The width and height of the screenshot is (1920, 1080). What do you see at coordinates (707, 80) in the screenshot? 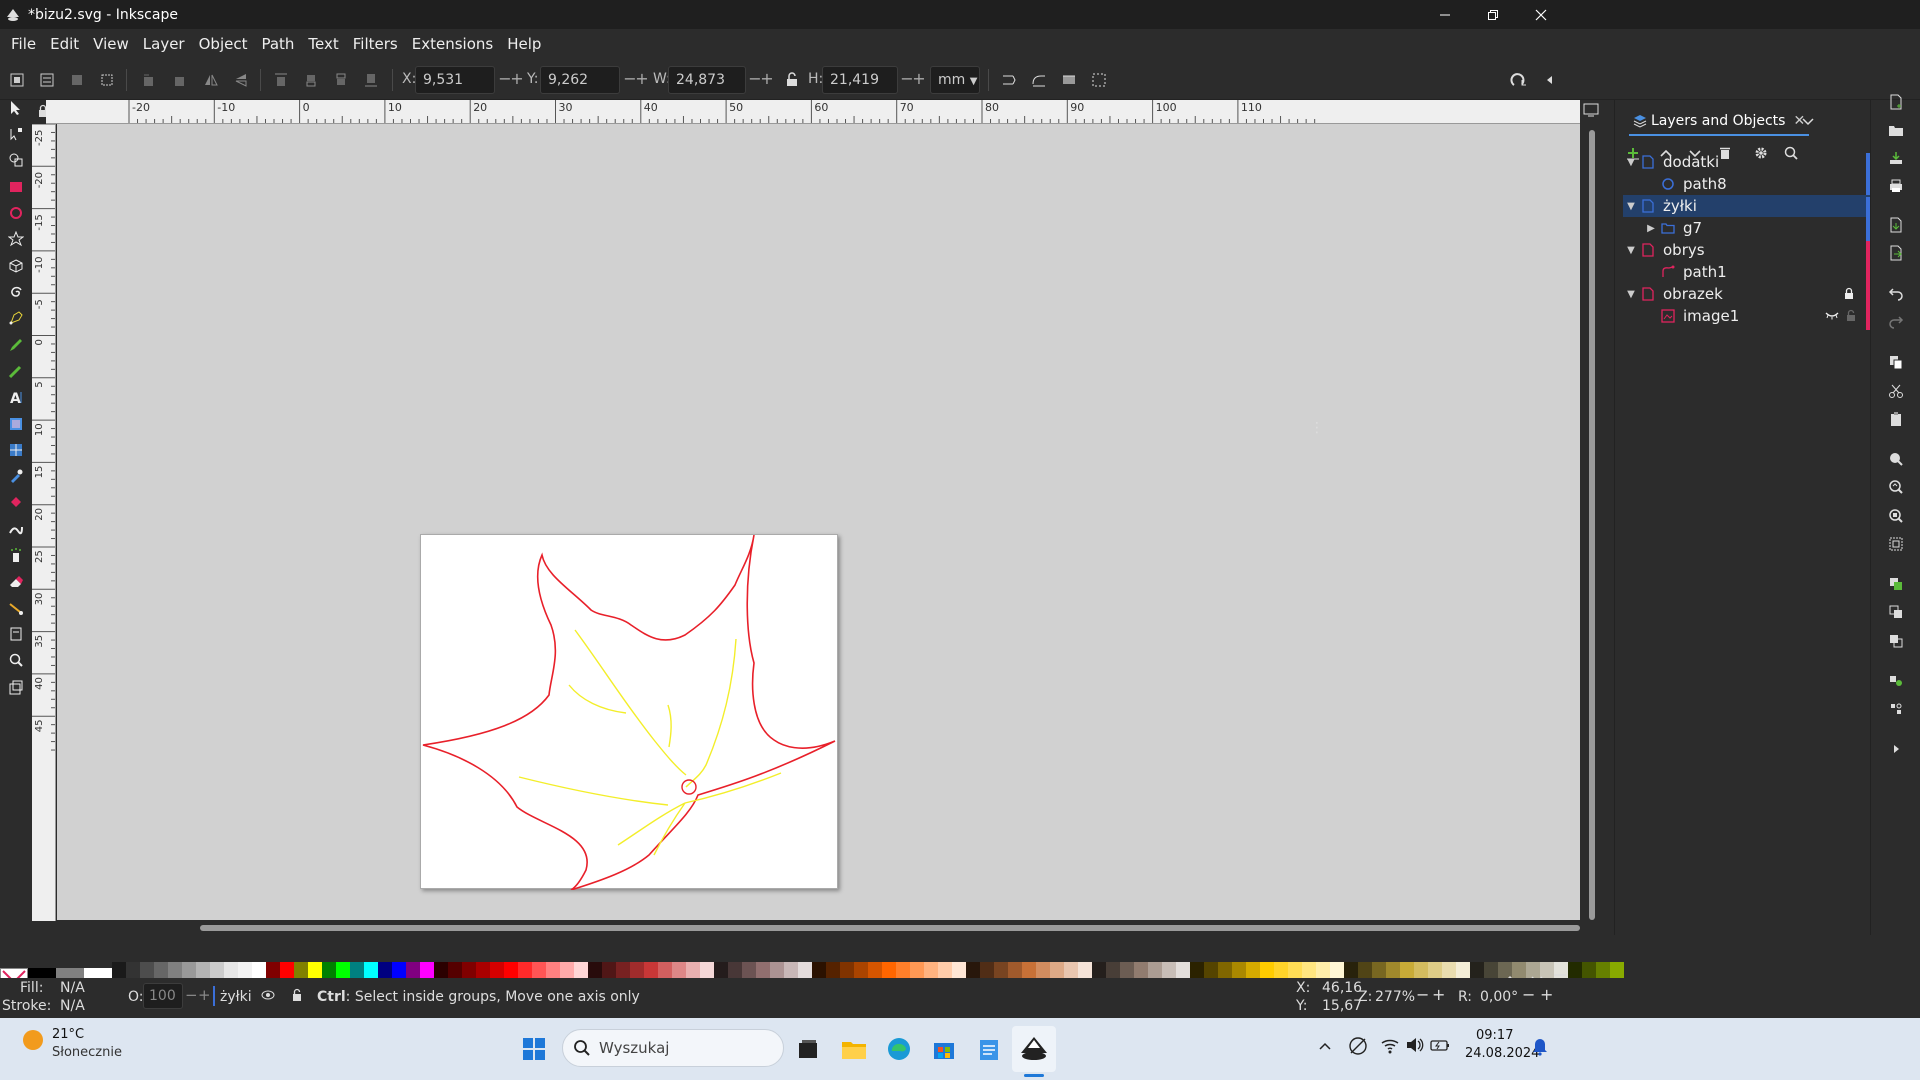
I see `w-field: 24,873` at bounding box center [707, 80].